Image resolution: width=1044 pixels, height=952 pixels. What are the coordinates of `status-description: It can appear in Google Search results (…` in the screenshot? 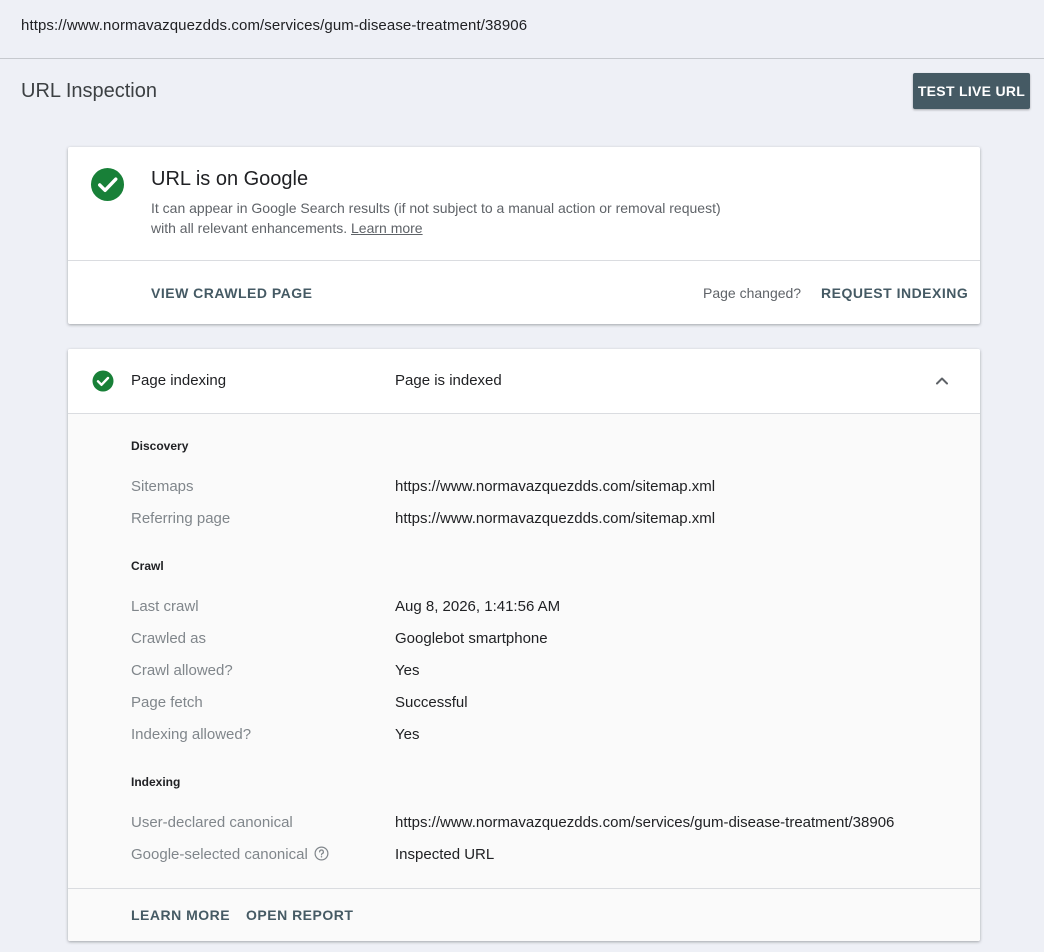 It's located at (441, 218).